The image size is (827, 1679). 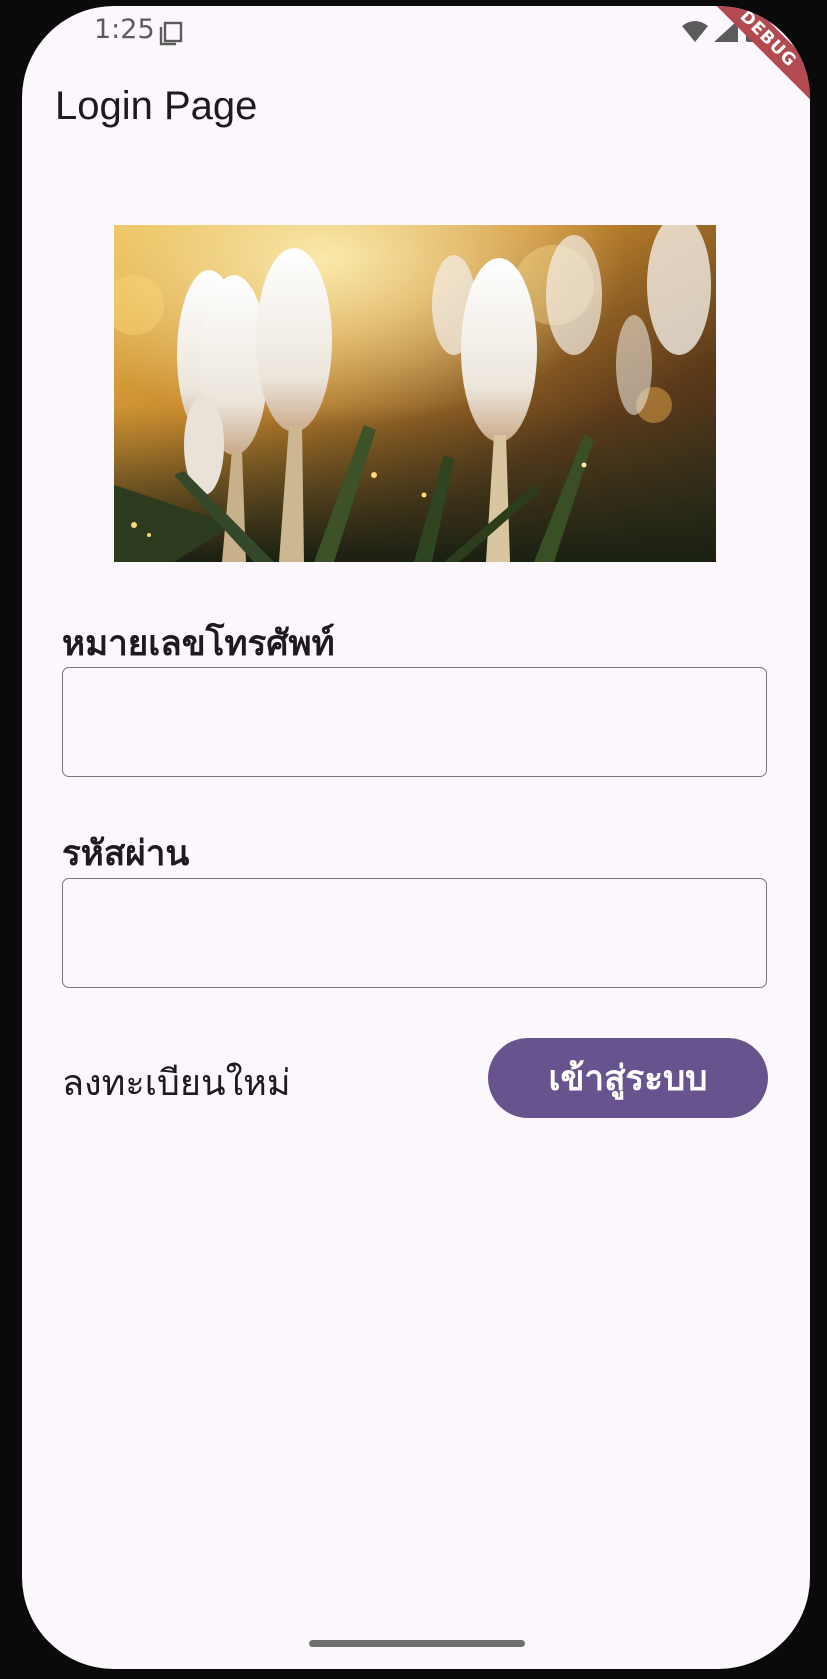 What do you see at coordinates (171, 33) in the screenshot?
I see `copy-icon` at bounding box center [171, 33].